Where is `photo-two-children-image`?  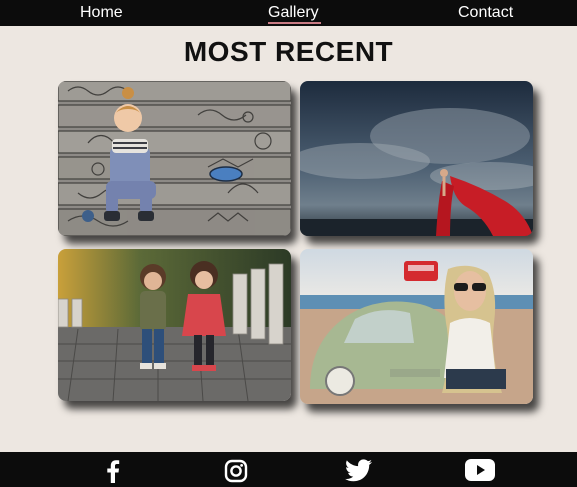
photo-two-children-image is located at coordinates (174, 325).